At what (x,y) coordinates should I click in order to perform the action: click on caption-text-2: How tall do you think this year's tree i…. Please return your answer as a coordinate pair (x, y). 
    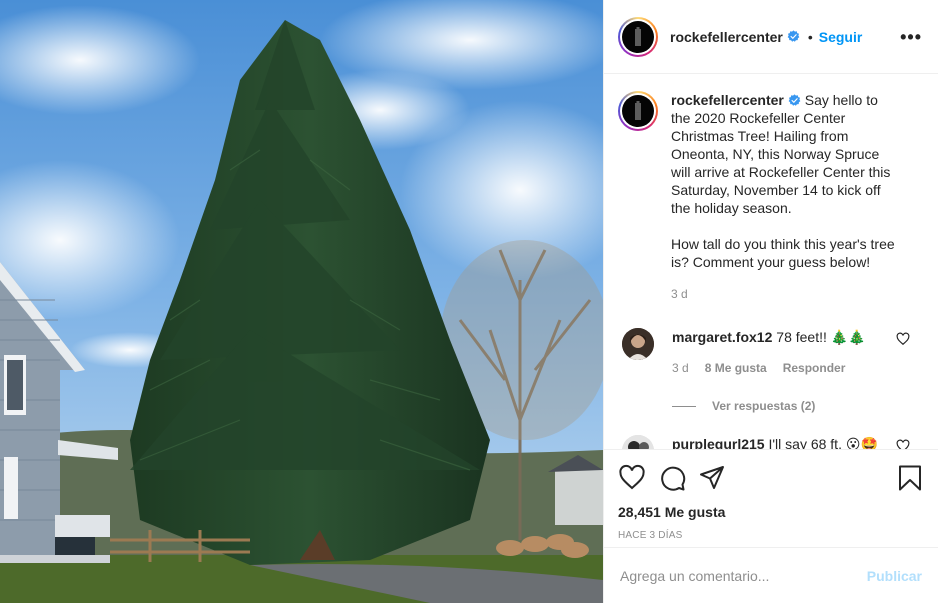
    Looking at the image, I should click on (783, 253).